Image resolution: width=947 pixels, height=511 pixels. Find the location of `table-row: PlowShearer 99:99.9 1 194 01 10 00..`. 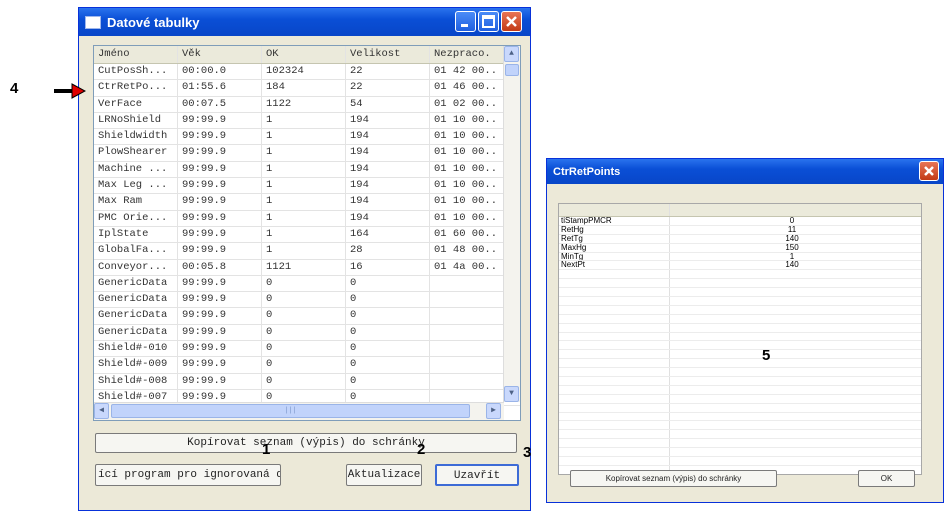

table-row: PlowShearer 99:99.9 1 194 01 10 00.. is located at coordinates (307, 153).